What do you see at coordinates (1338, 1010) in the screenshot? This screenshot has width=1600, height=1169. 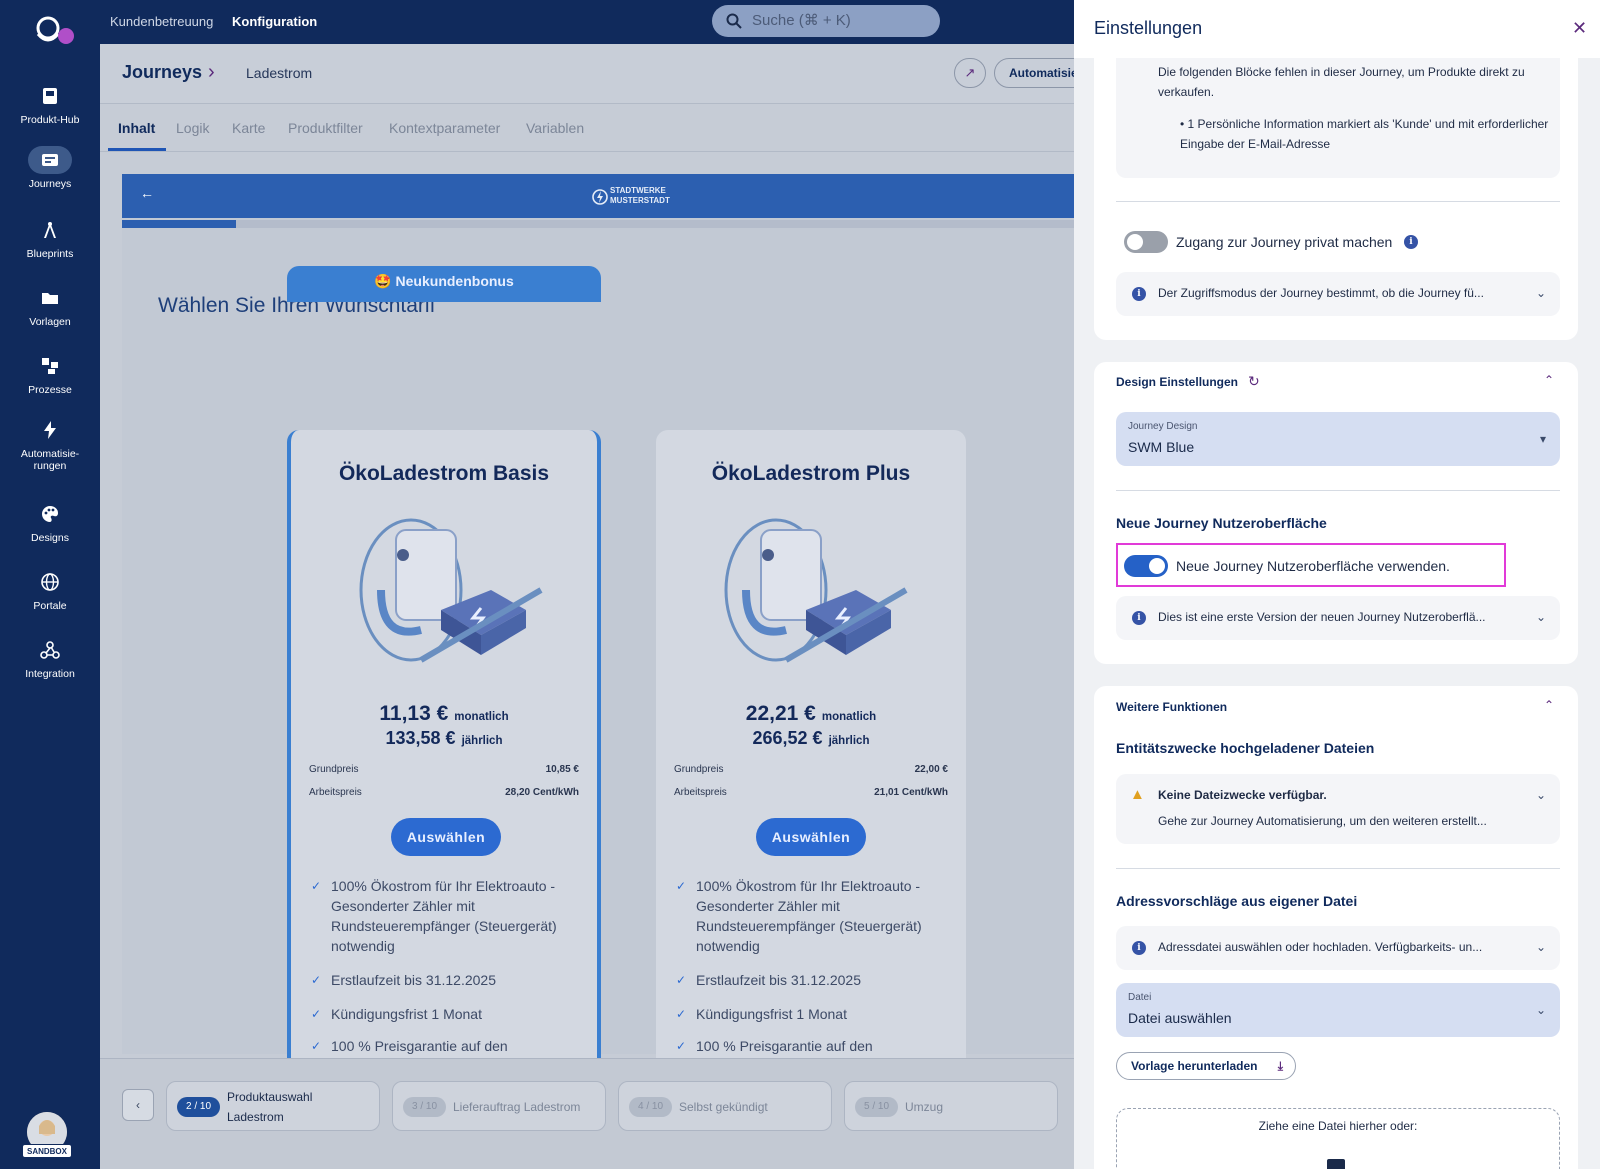 I see `file-select: Datei Datei auswählen ⌄` at bounding box center [1338, 1010].